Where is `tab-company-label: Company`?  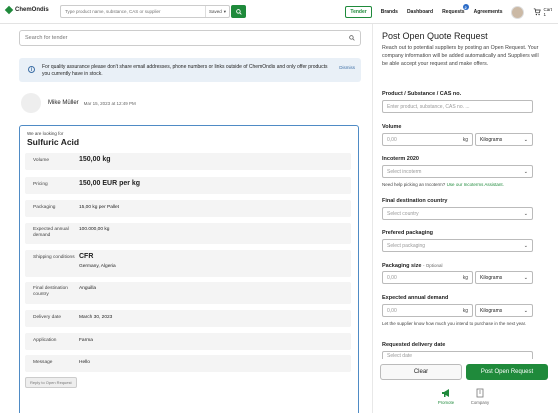 tab-company-label: Company is located at coordinates (480, 402).